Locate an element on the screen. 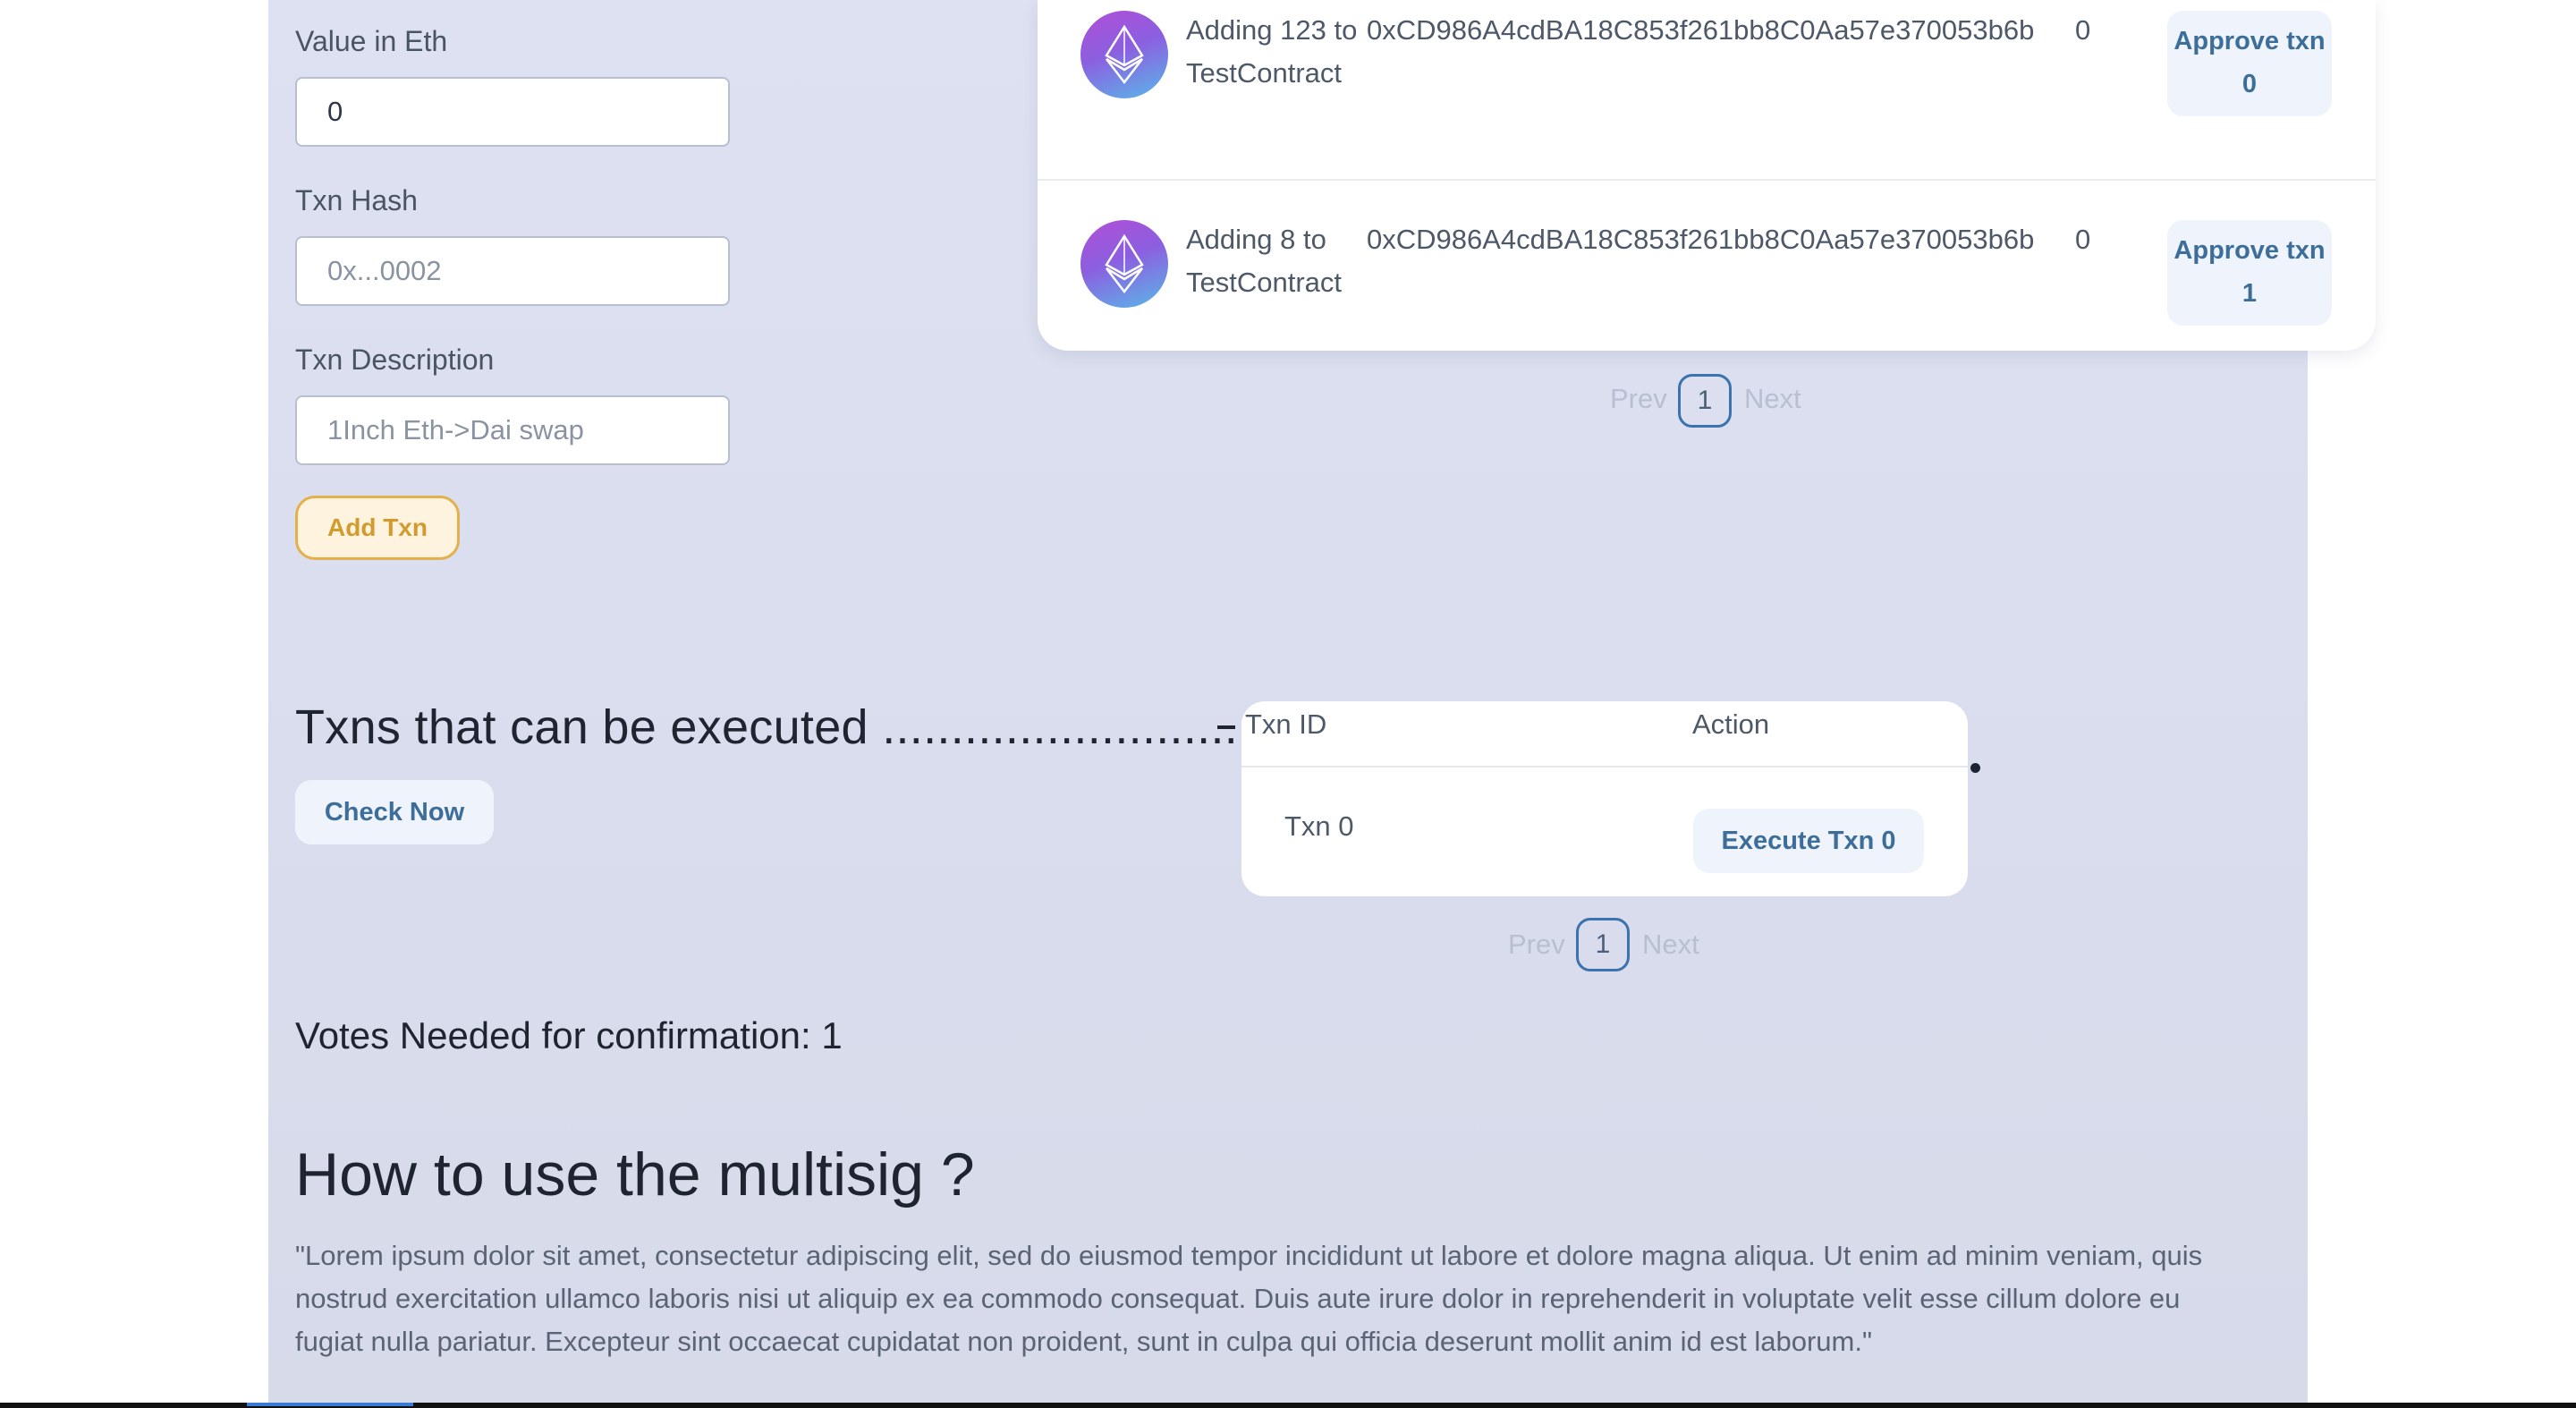 The height and width of the screenshot is (1408, 2576). bottom-bar-accent is located at coordinates (330, 1404).